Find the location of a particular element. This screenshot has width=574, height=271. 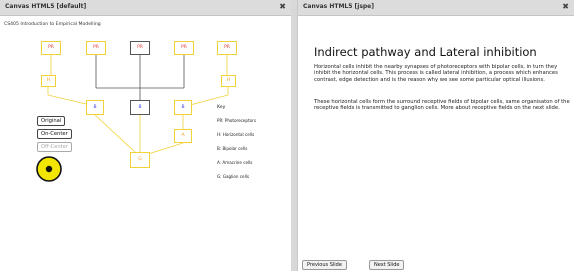

amacrine-node: A is located at coordinates (183, 136).